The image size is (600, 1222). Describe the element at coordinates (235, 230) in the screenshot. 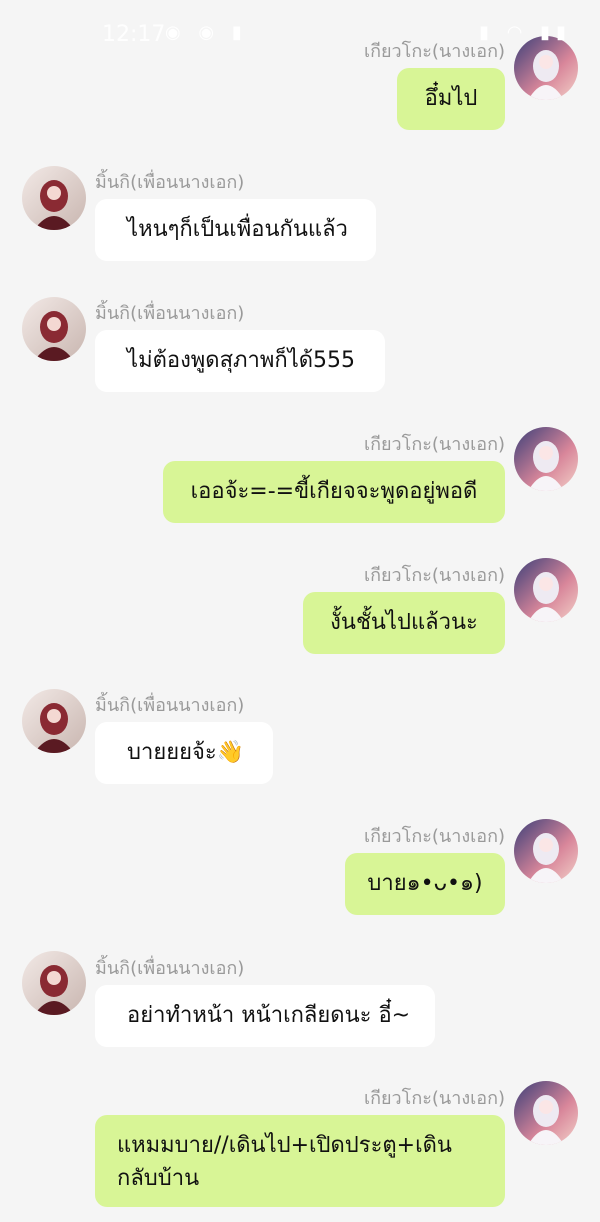

I see `message-bubble: ไหนๆก็เป็นเพื่อนกันแล้ว` at that location.